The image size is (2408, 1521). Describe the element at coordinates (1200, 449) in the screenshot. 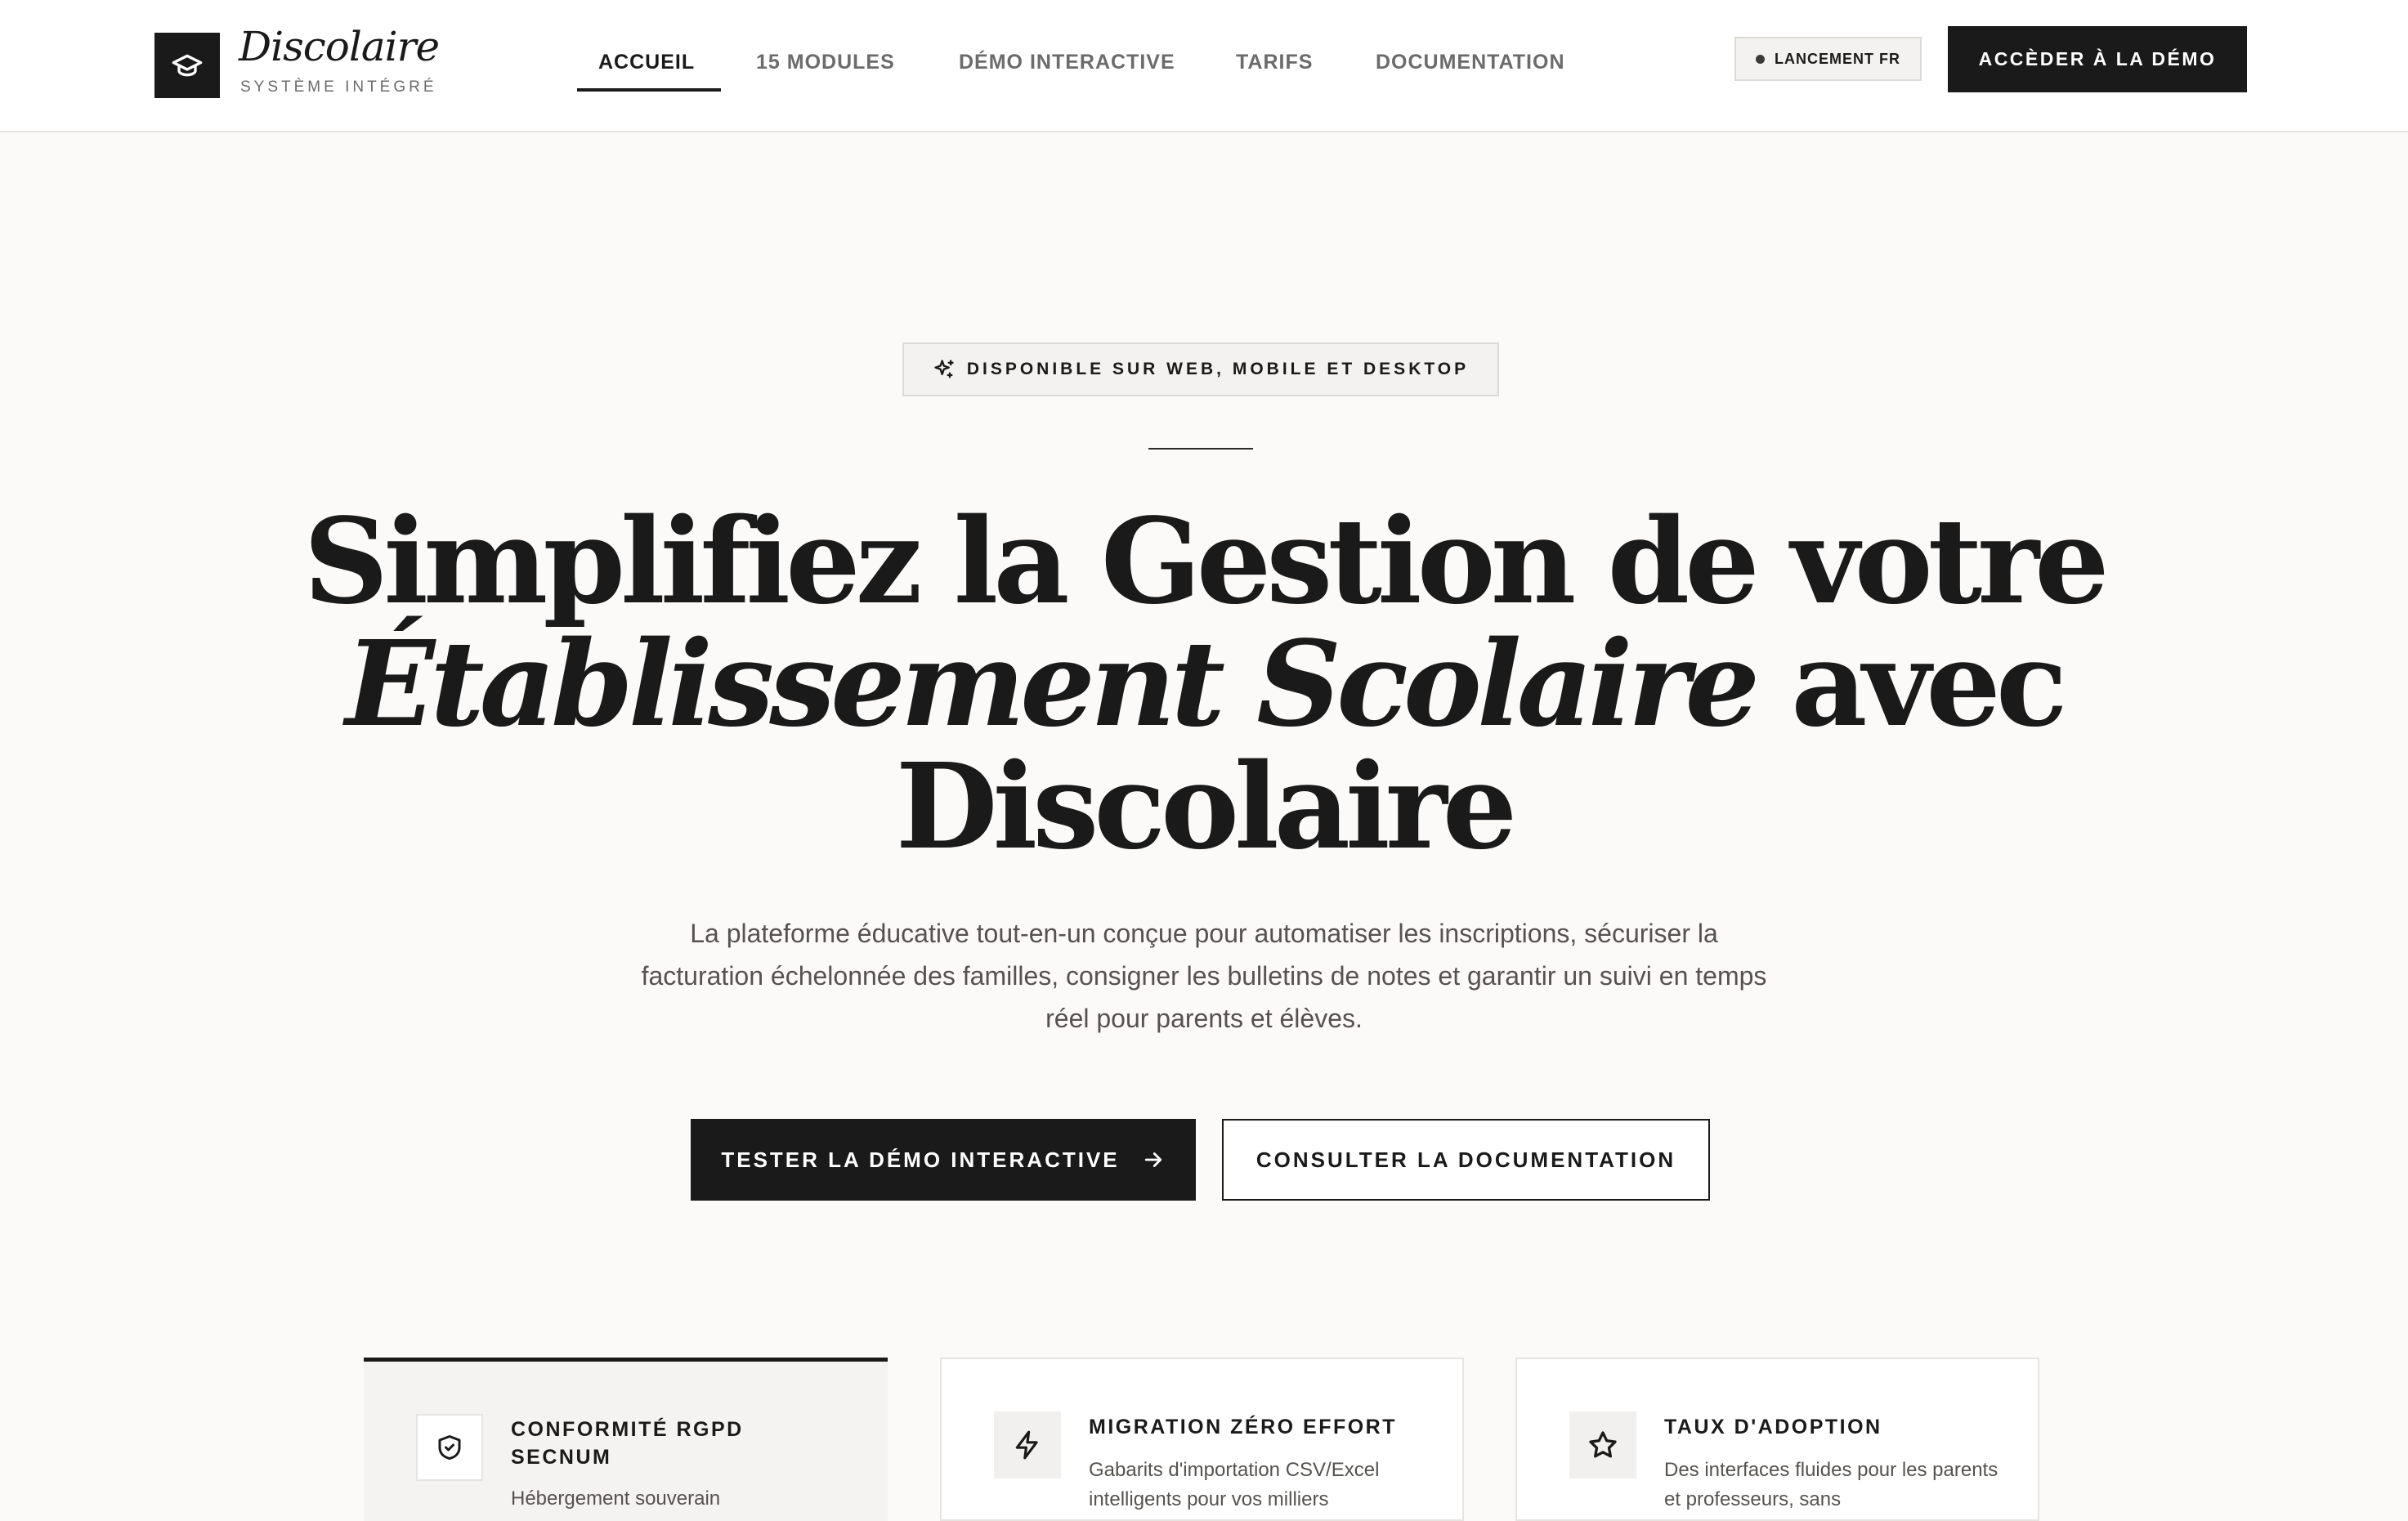

I see `hero-divider` at that location.